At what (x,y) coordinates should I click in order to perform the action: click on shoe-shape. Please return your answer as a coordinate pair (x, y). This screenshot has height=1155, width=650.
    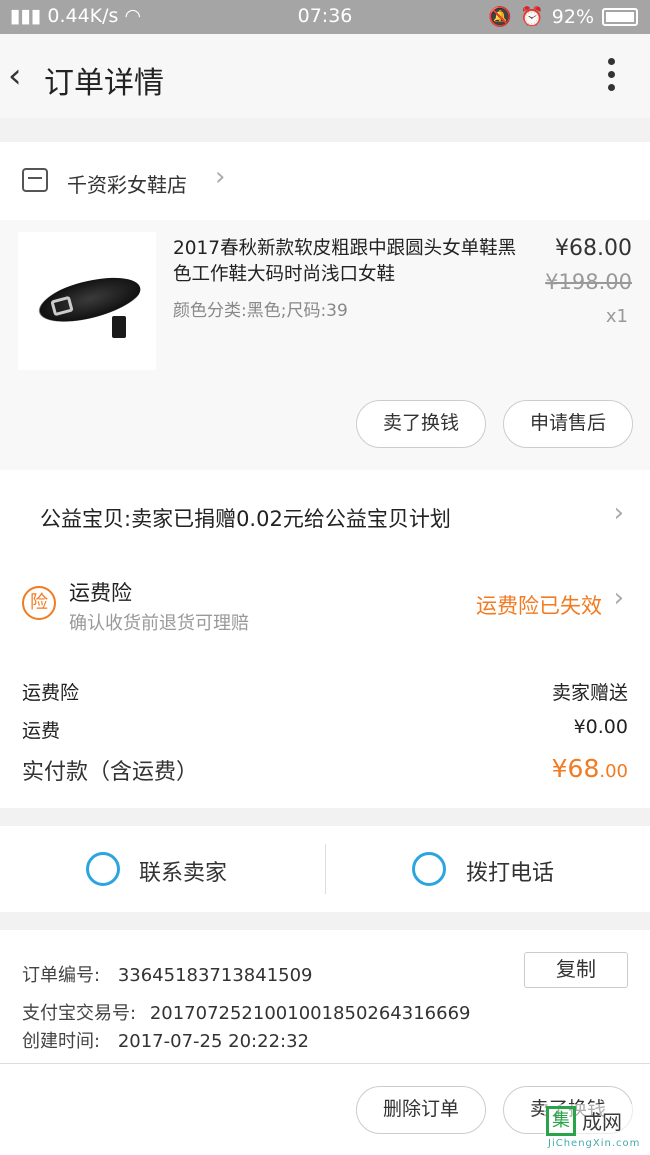
    Looking at the image, I should click on (86, 302).